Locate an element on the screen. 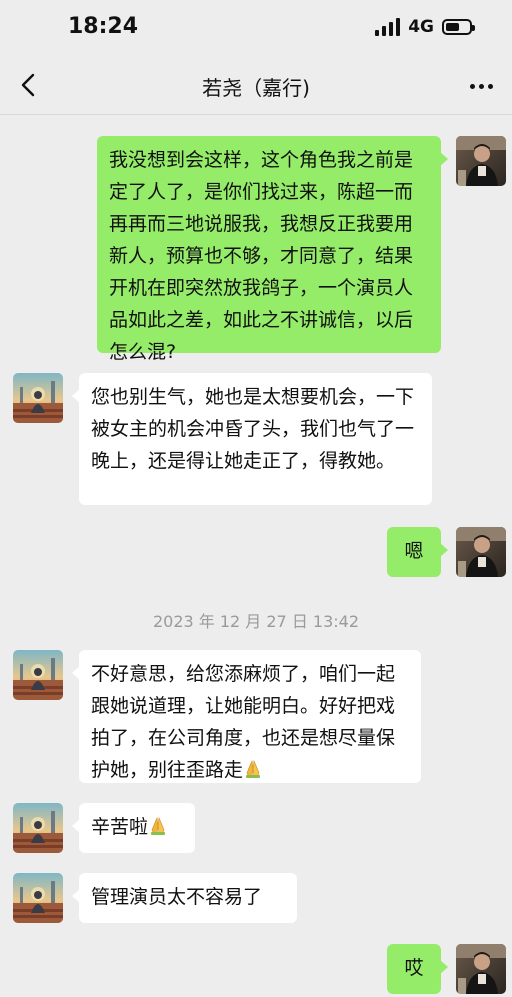  battery-icon is located at coordinates (458, 27).